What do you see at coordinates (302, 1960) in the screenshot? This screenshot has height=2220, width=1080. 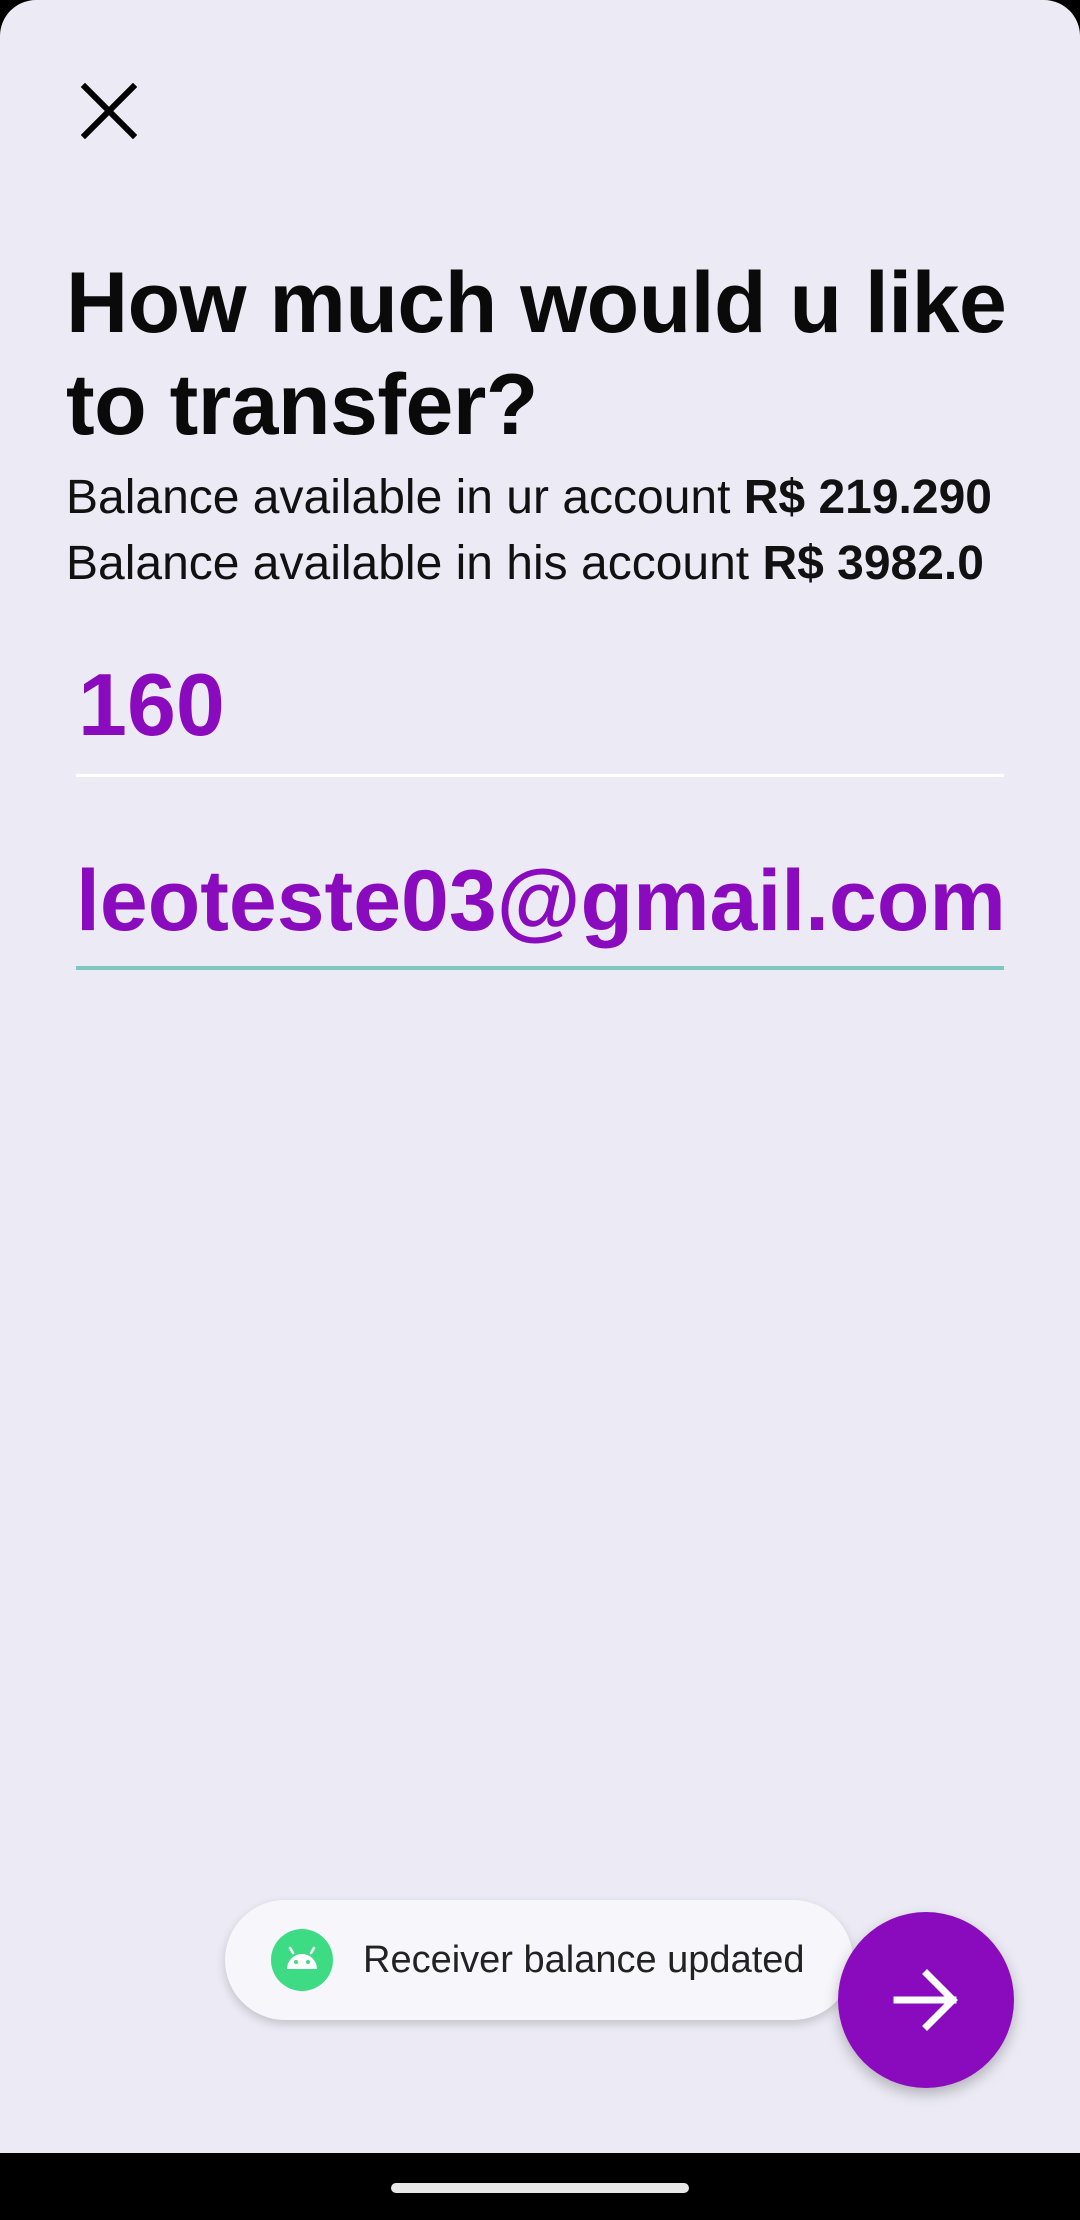 I see `android-icon` at bounding box center [302, 1960].